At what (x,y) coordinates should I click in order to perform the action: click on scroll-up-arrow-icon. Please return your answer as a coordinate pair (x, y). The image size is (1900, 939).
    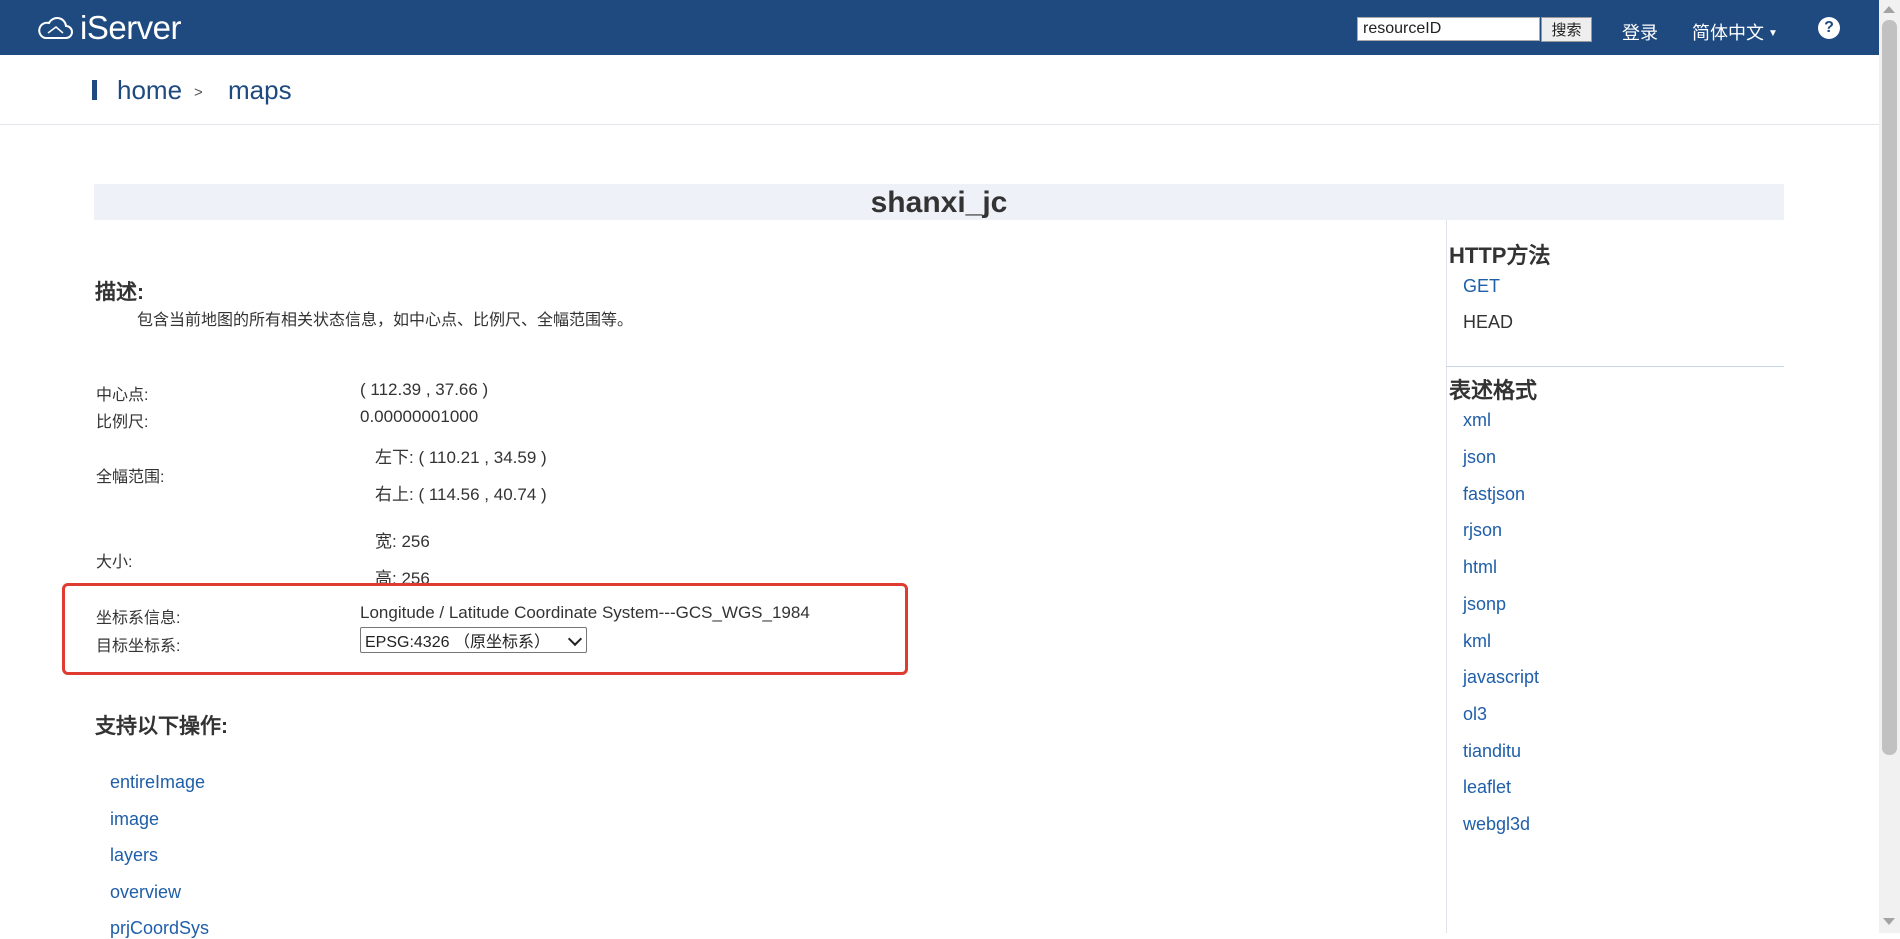
    Looking at the image, I should click on (1889, 9).